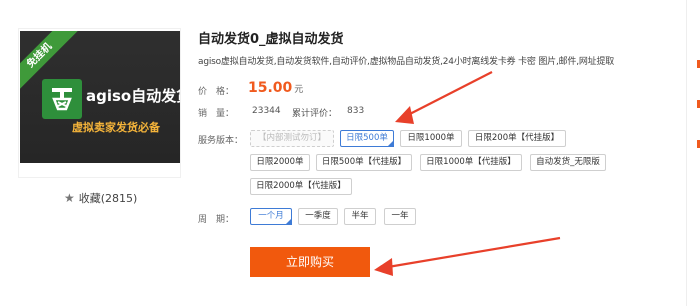 This screenshot has height=306, width=700. Describe the element at coordinates (301, 186) in the screenshot. I see `service-option-2000-agent: 日限2000单【代挂版】` at that location.